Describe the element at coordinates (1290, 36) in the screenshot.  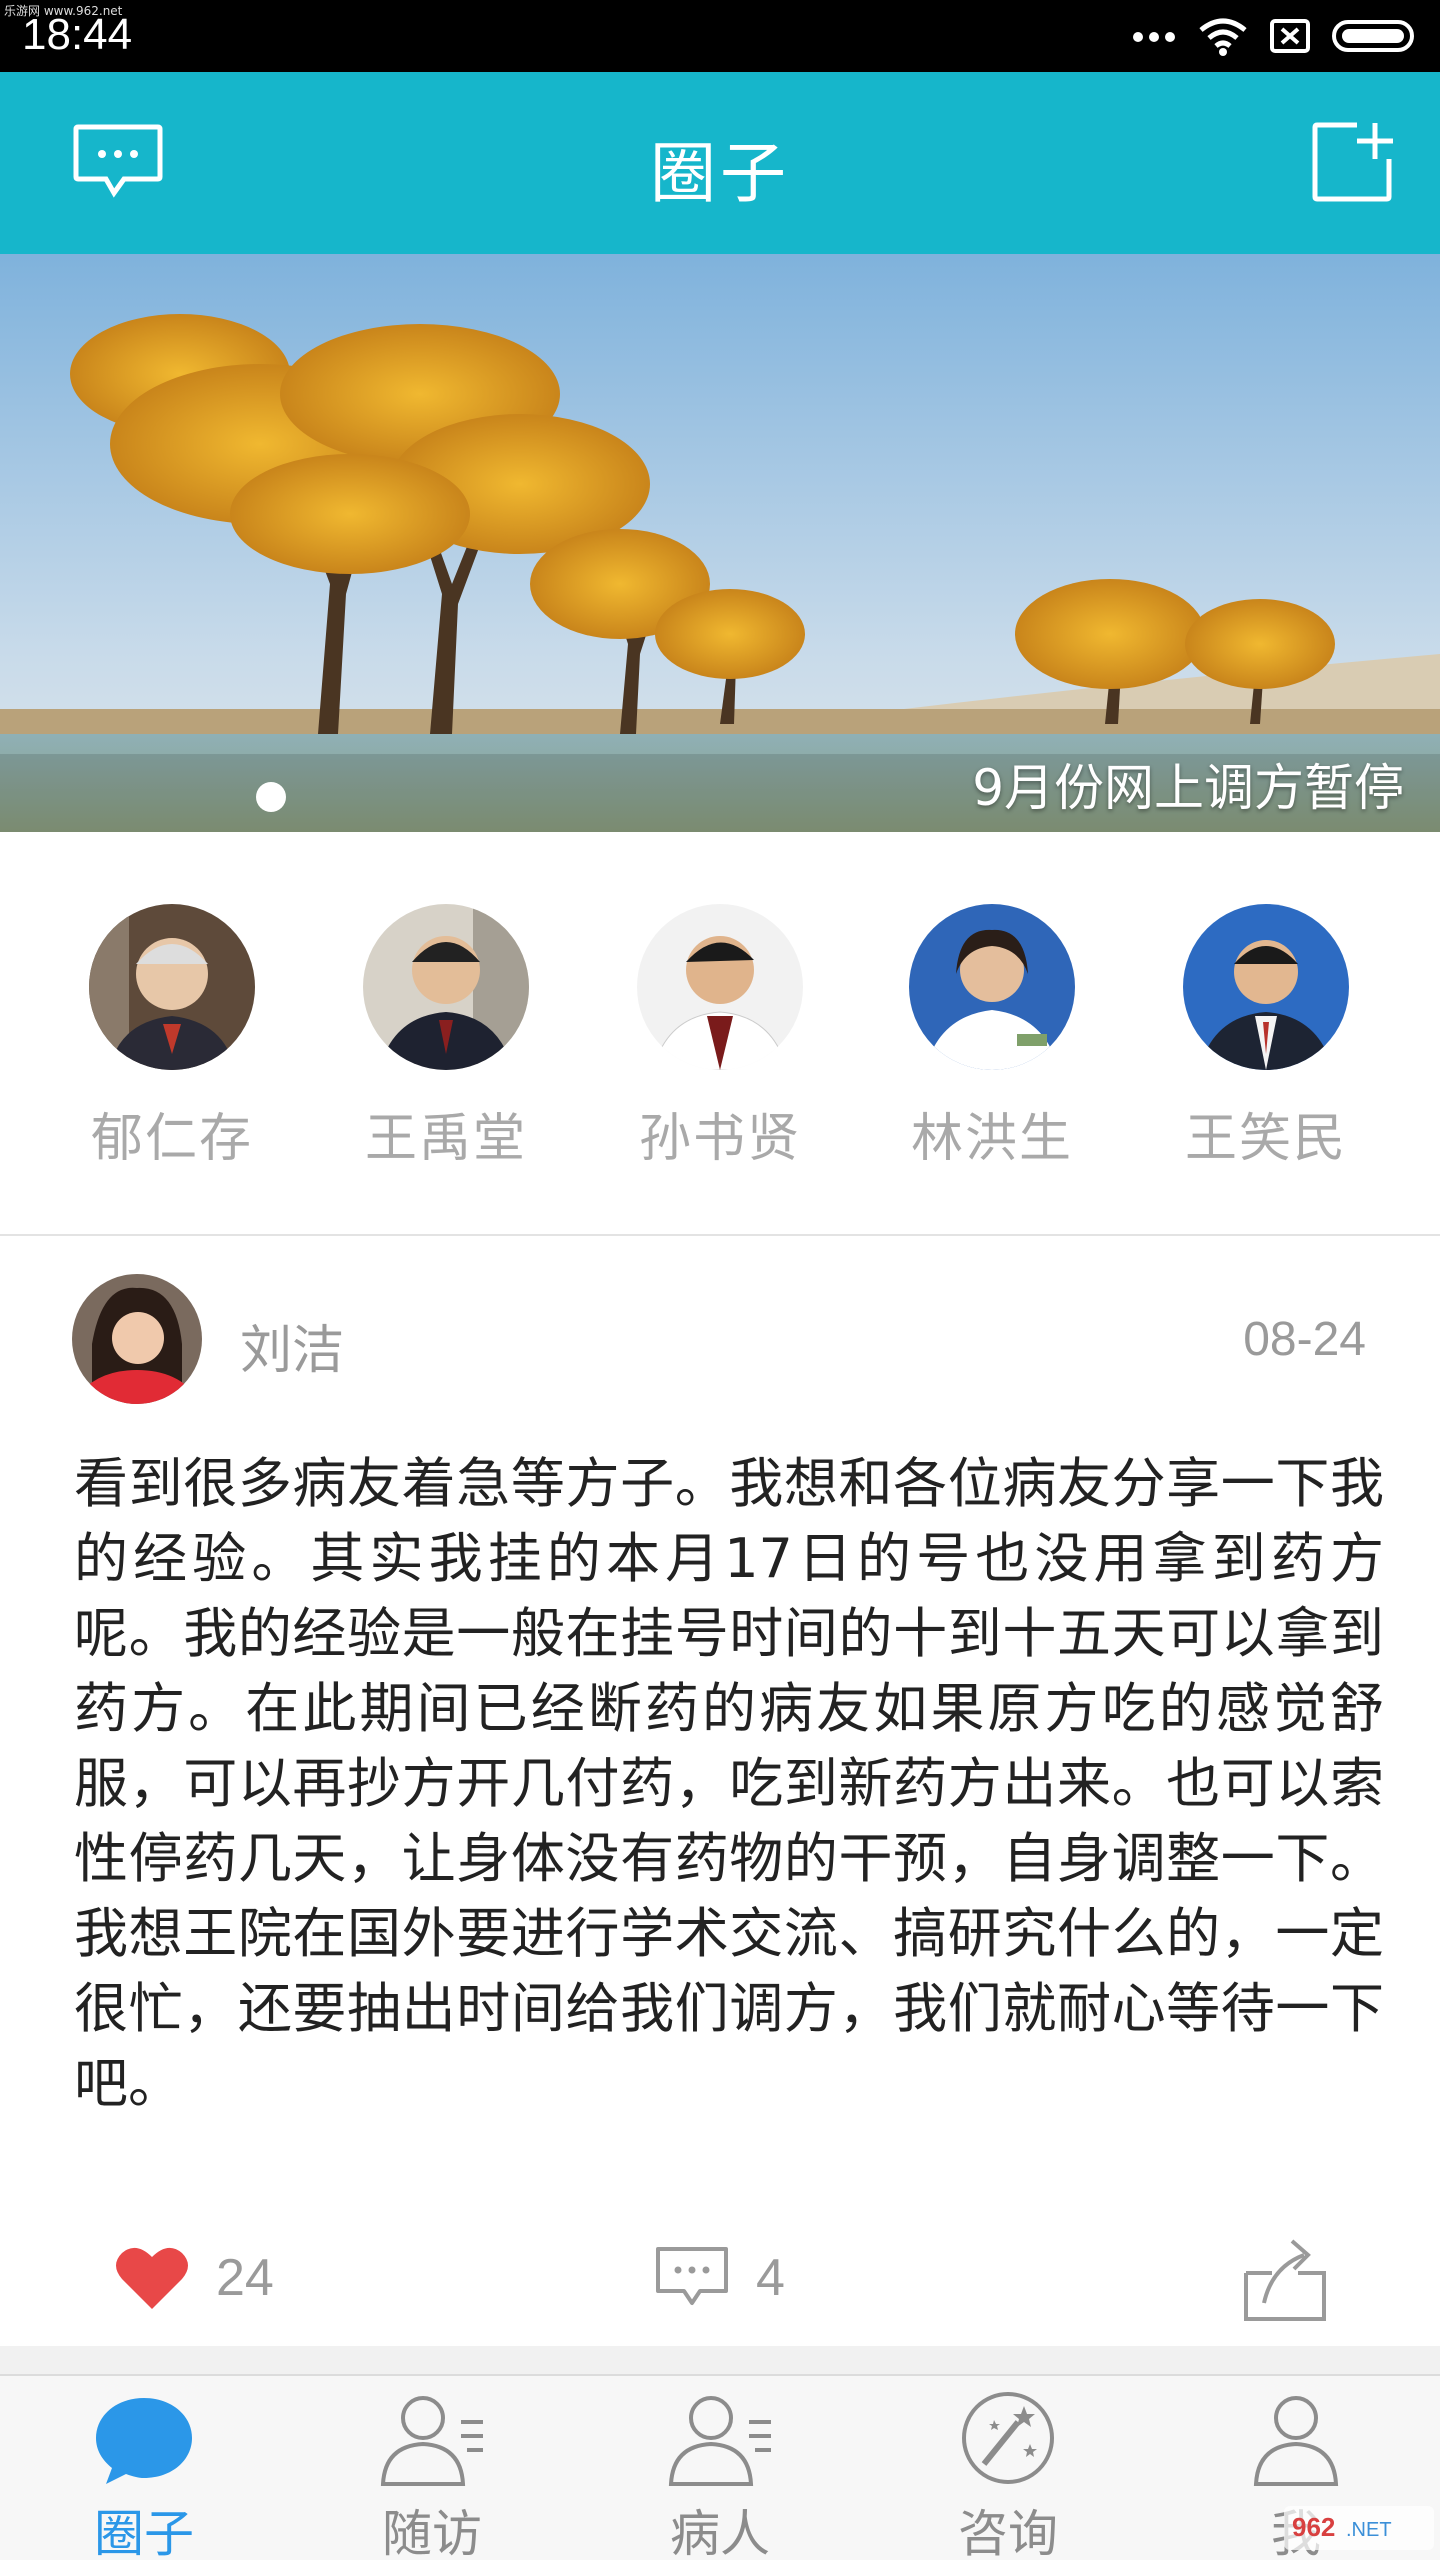
I see `no-sim-icon` at that location.